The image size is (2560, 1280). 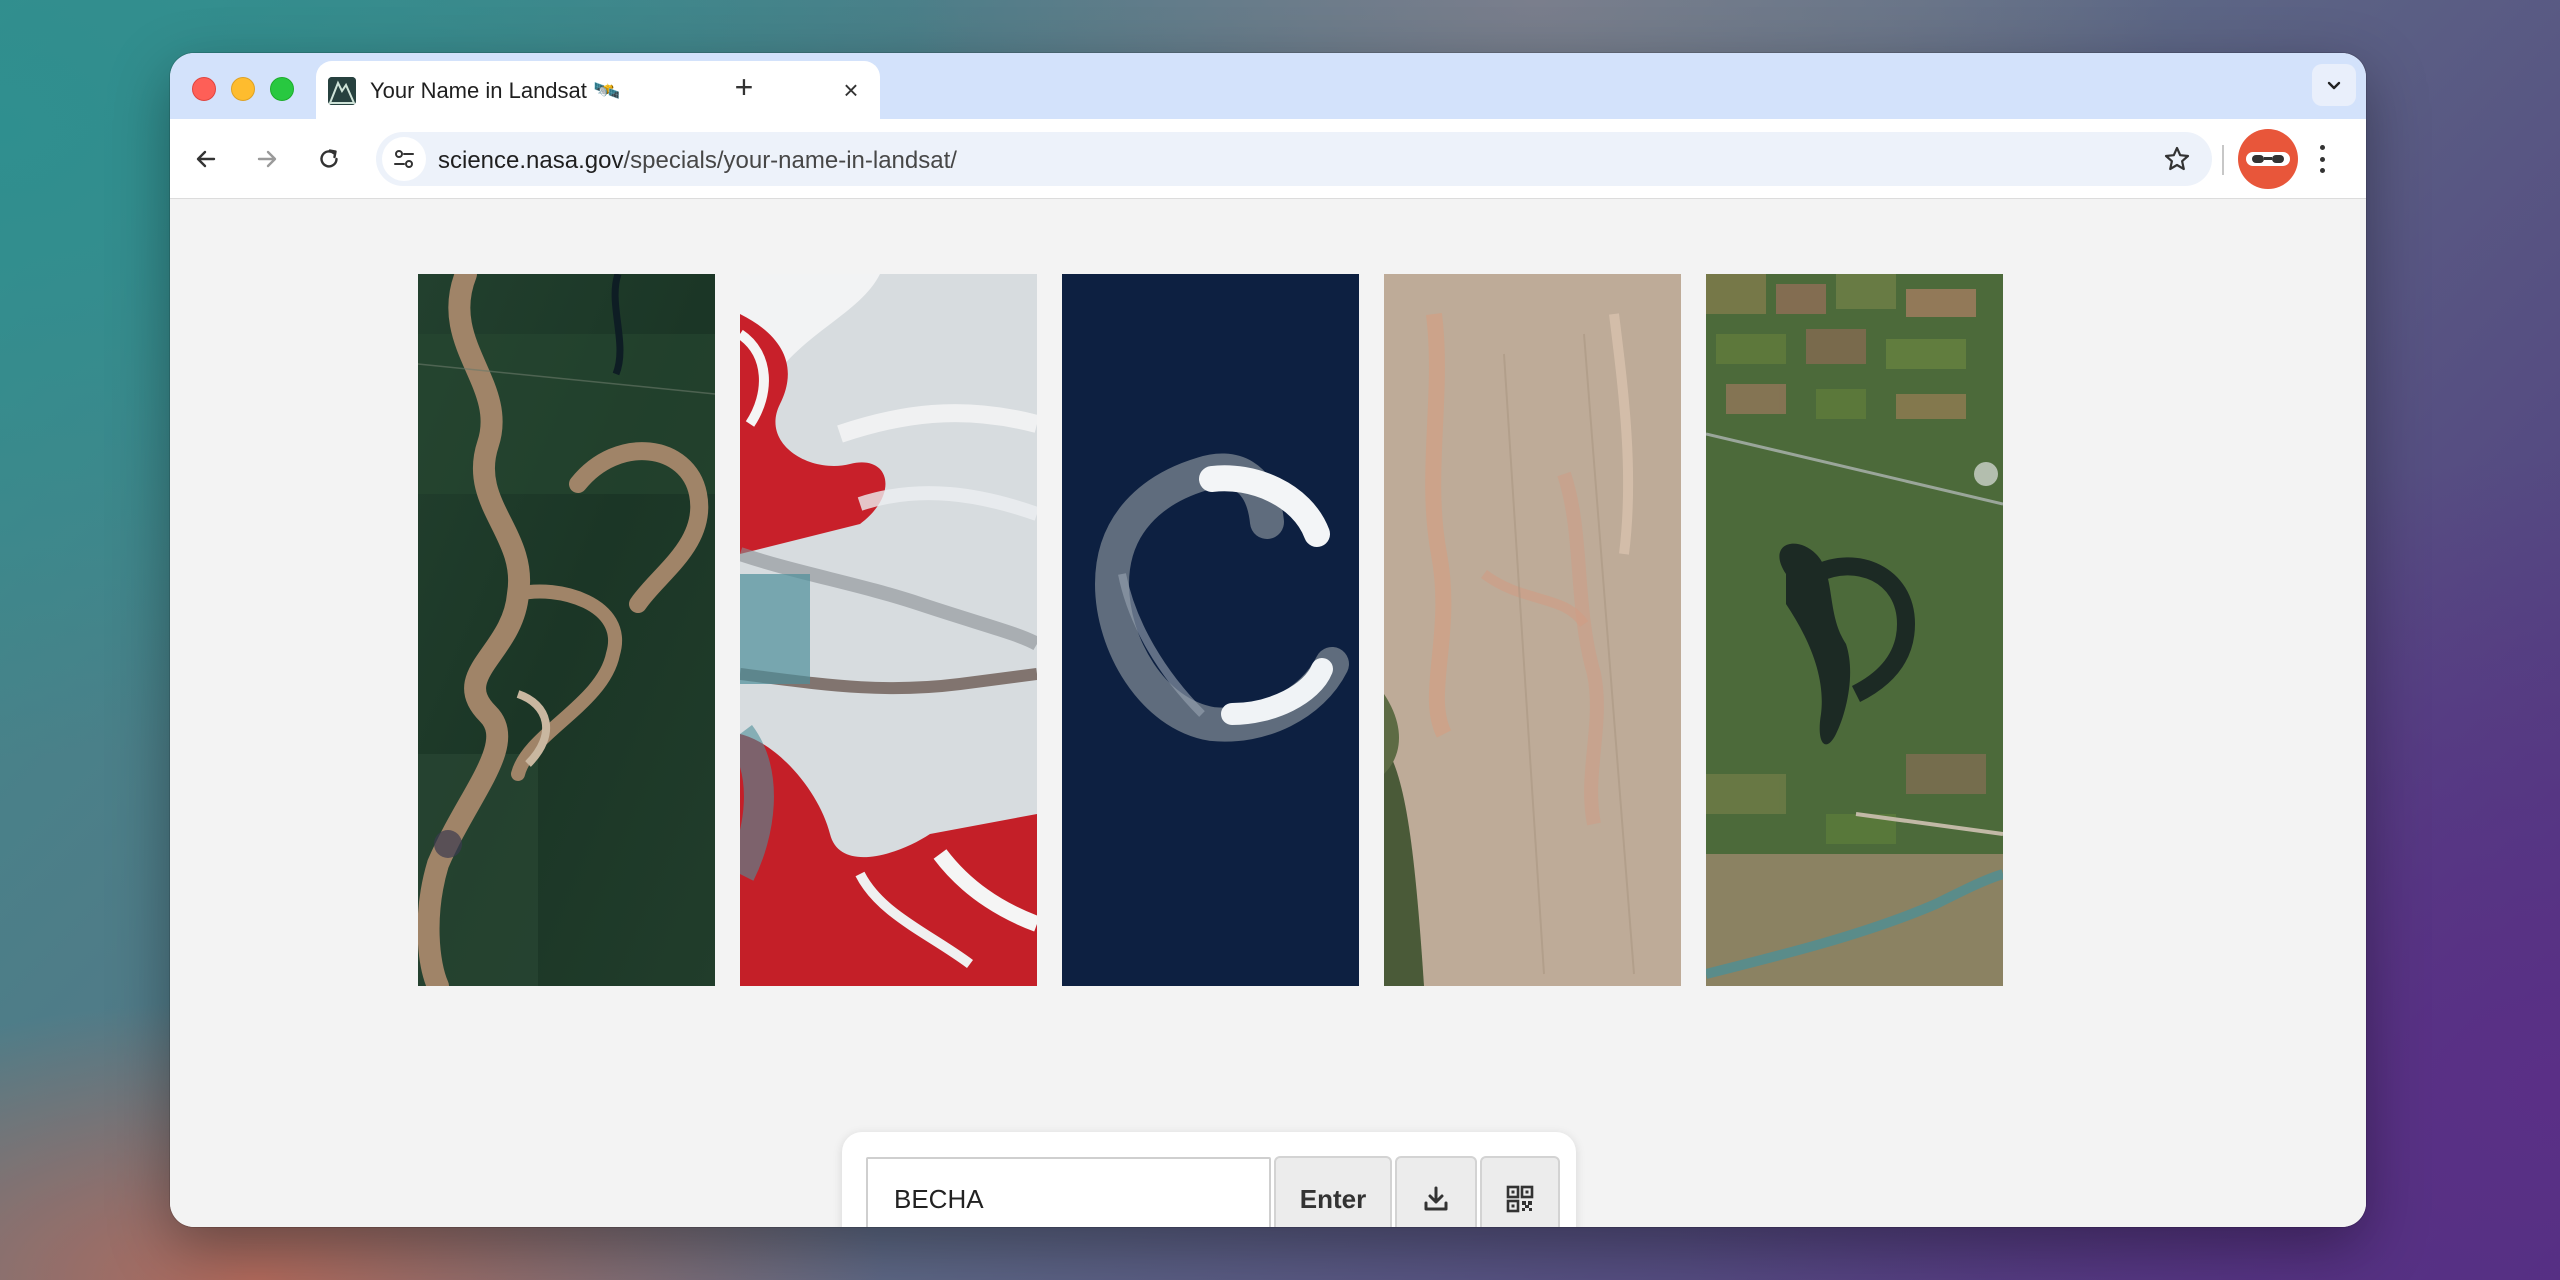 What do you see at coordinates (2322, 159) in the screenshot?
I see `browser-menu-icon` at bounding box center [2322, 159].